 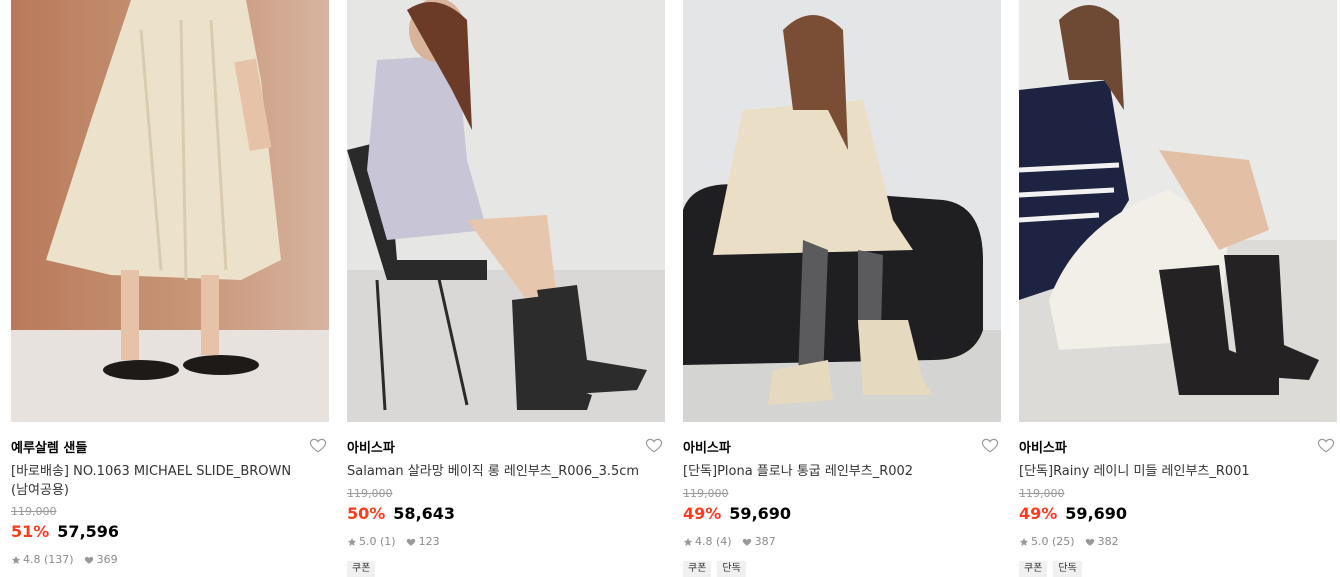 I want to click on product-title: [단독]Plona 플로나 통굽 레인부츠_R002, so click(x=833, y=471).